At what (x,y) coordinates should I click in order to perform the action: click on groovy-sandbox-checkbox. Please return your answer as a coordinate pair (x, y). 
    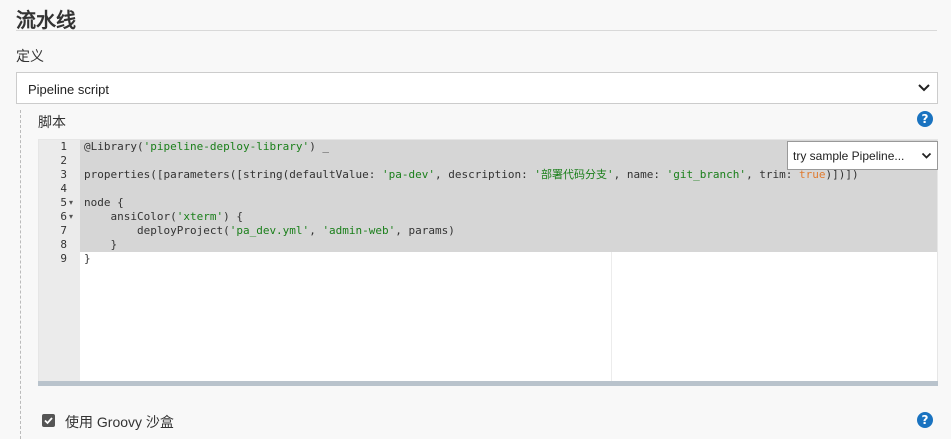
    Looking at the image, I should click on (48, 420).